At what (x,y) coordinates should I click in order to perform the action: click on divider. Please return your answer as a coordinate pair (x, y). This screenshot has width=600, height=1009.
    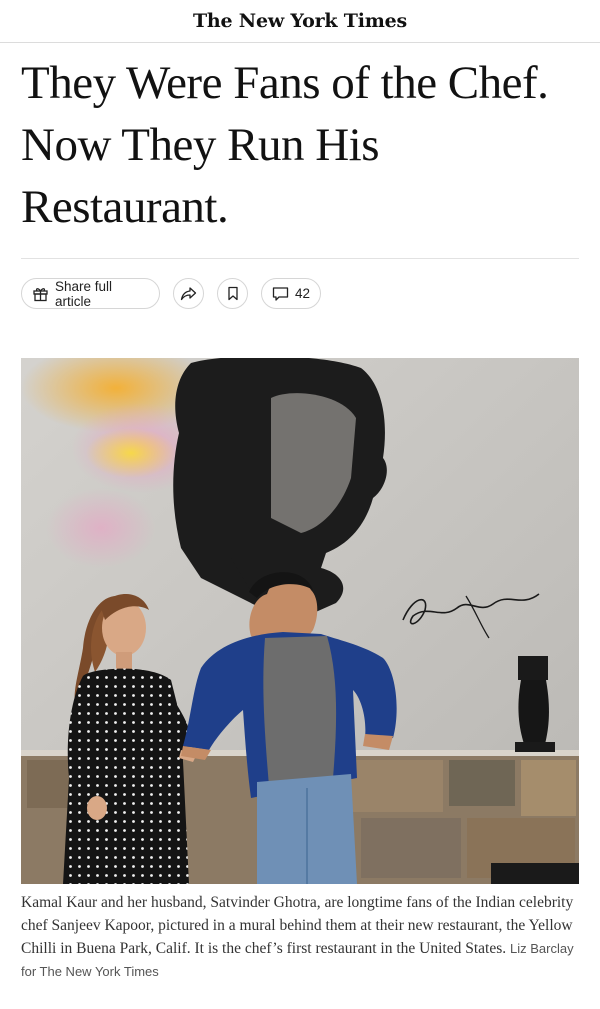
    Looking at the image, I should click on (300, 258).